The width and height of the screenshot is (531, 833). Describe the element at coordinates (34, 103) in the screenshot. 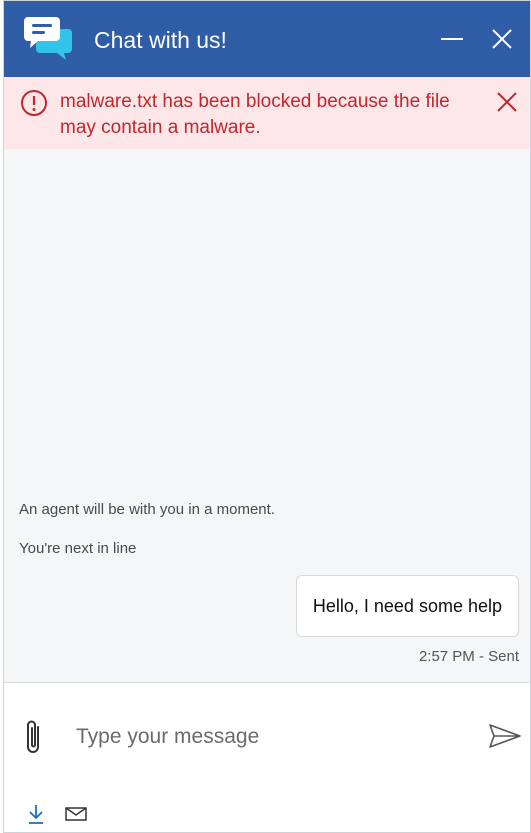

I see `error-circle-icon` at that location.